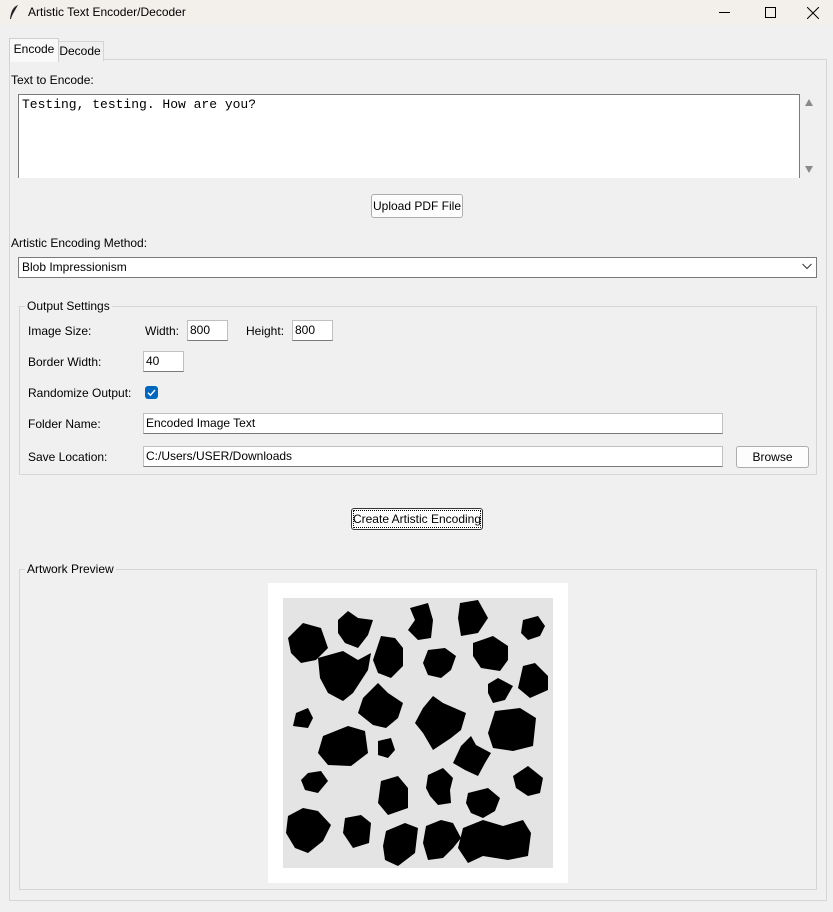  I want to click on artwork-preview-title: Artwork Preview, so click(70, 569).